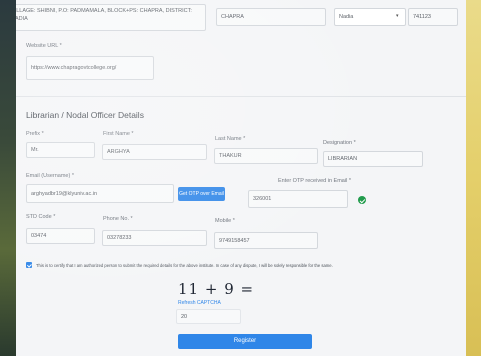 This screenshot has width=481, height=356. Describe the element at coordinates (60, 236) in the screenshot. I see `std-code-field: 03474` at that location.